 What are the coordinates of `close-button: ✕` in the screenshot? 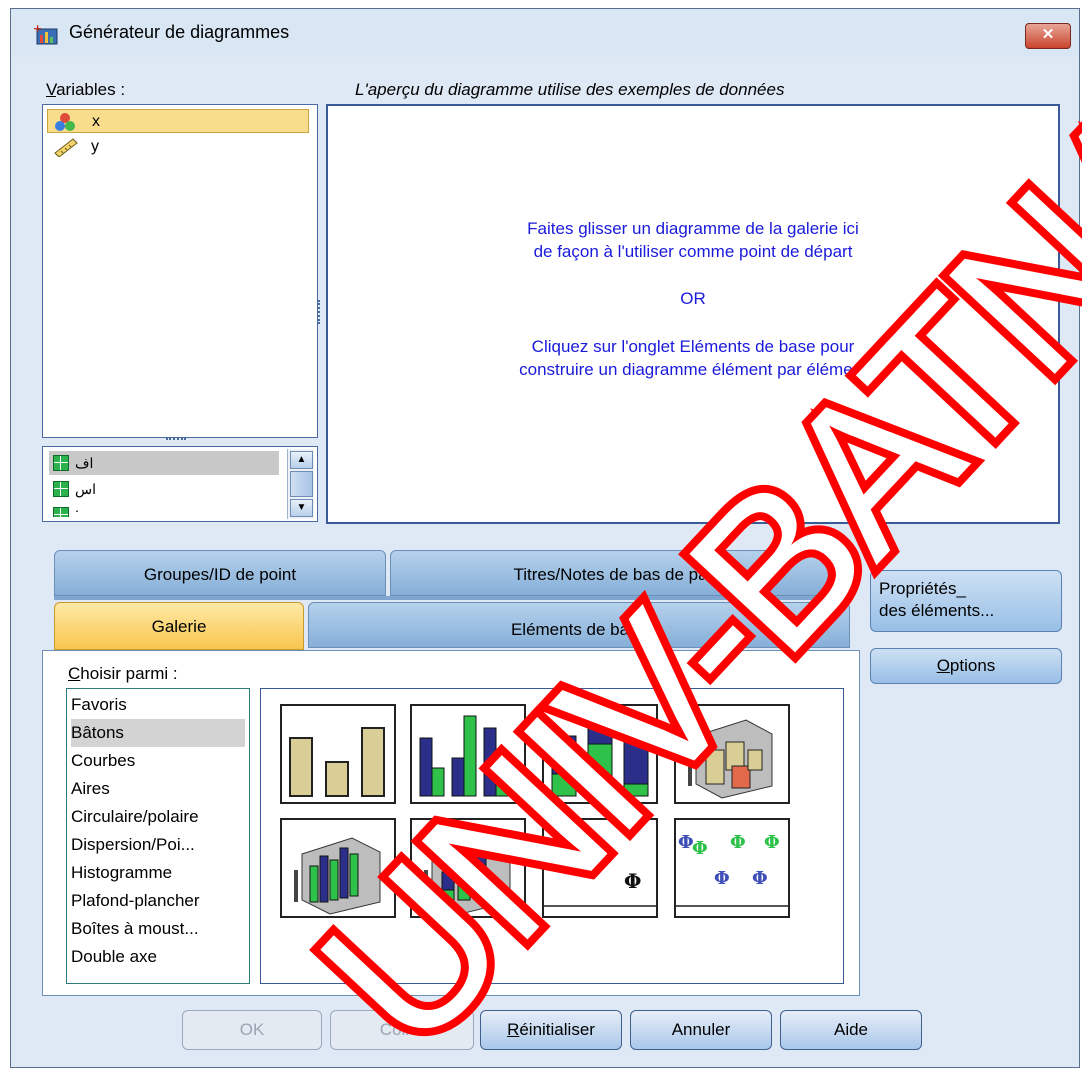 It's located at (1048, 36).